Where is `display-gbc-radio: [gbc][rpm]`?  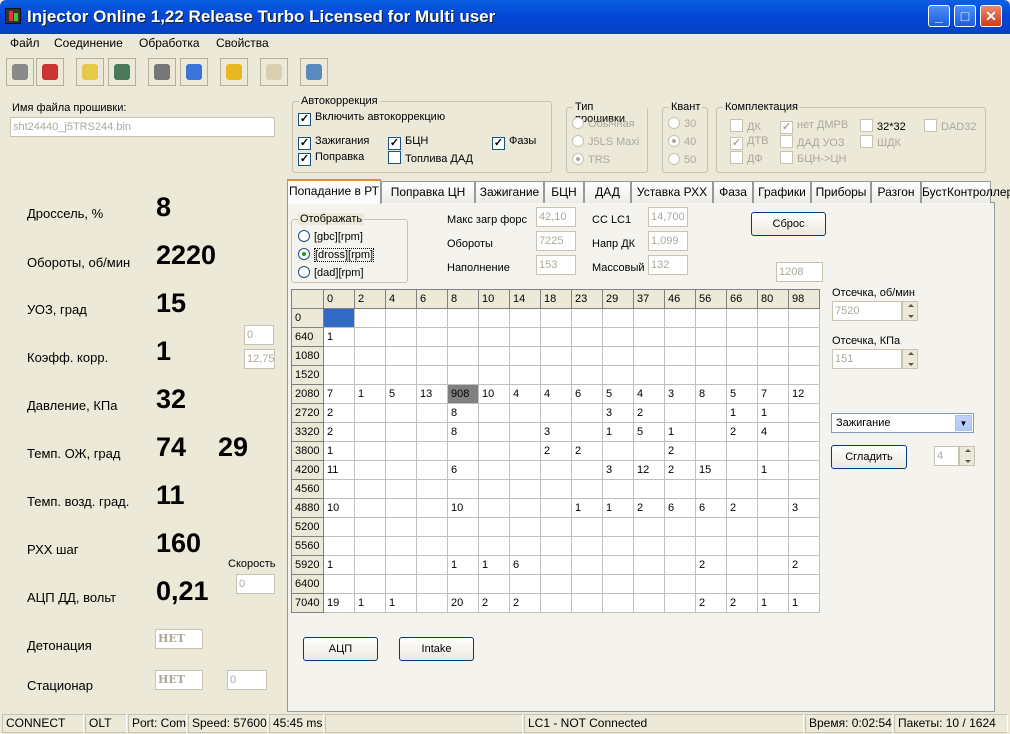 display-gbc-radio: [gbc][rpm] is located at coordinates (330, 237).